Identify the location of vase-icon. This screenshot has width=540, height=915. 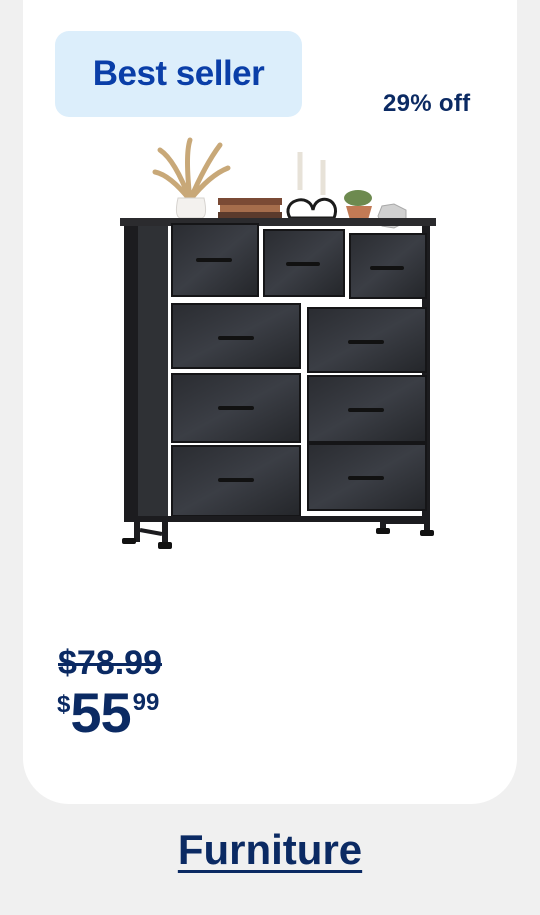
(191, 178).